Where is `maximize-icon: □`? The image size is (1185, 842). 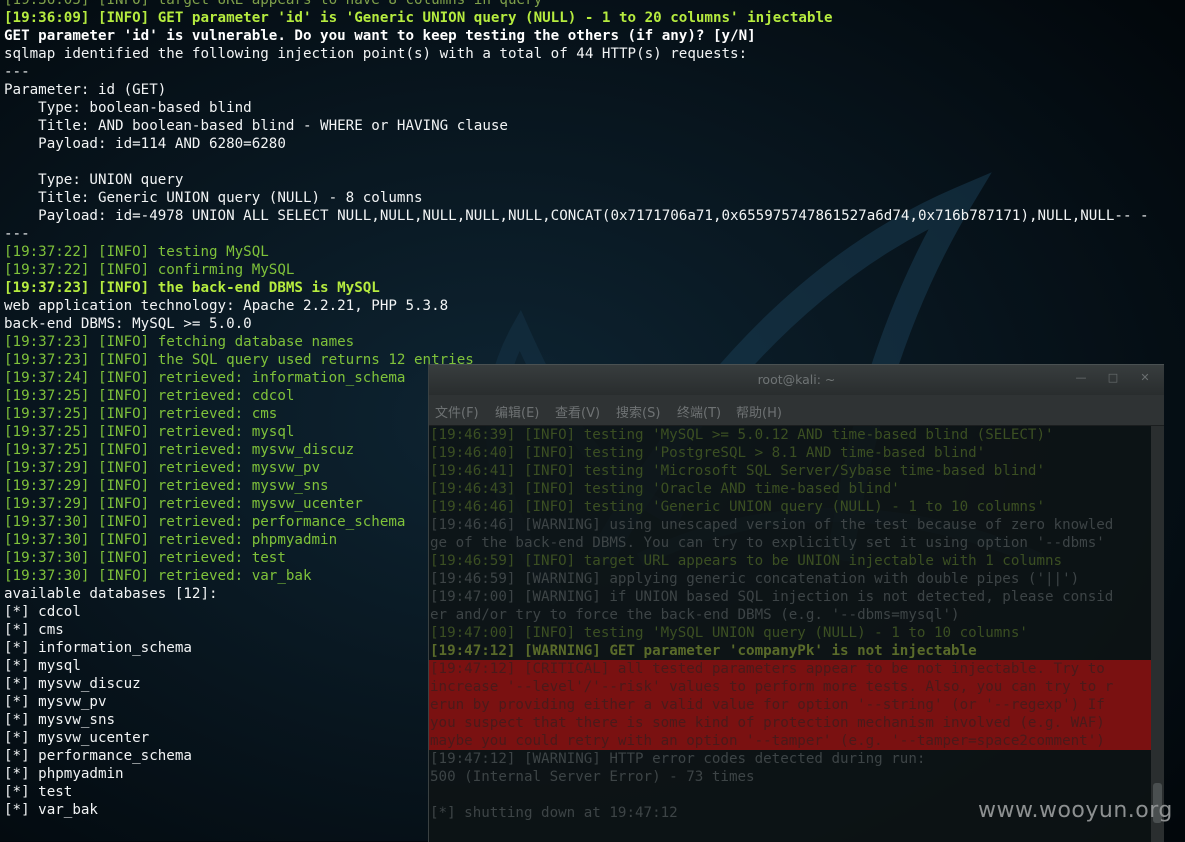 maximize-icon: □ is located at coordinates (1113, 378).